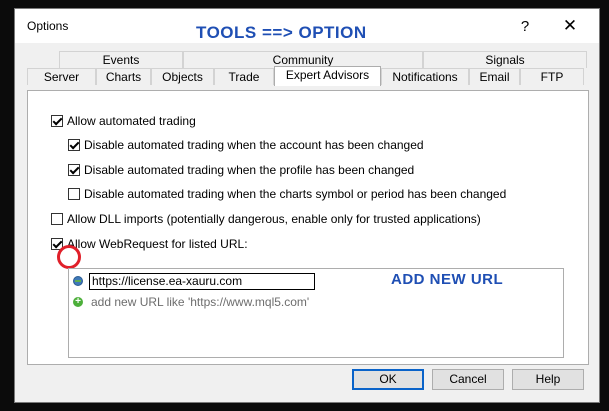 Image resolution: width=609 pixels, height=411 pixels. What do you see at coordinates (123, 76) in the screenshot?
I see `tab-charts: Charts` at bounding box center [123, 76].